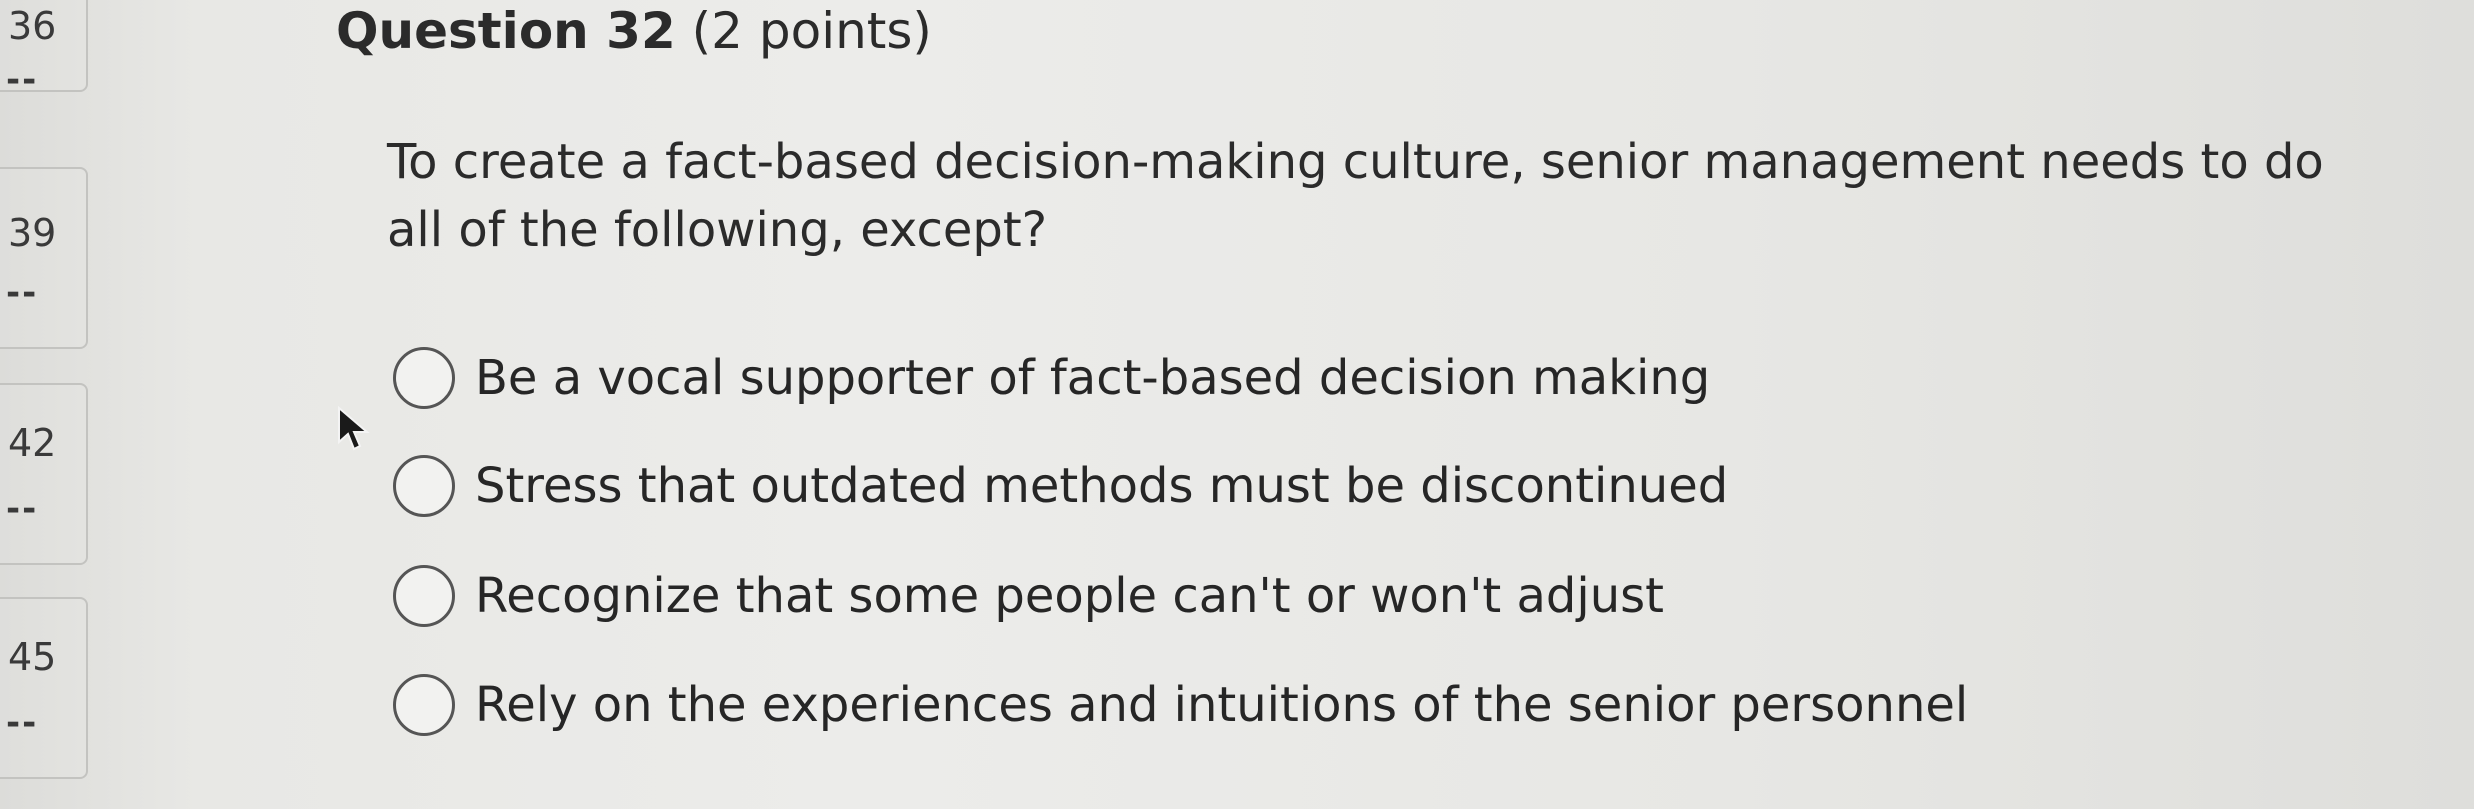 This screenshot has height=809, width=2474. I want to click on question-title: Question 32 (2 points), so click(634, 31).